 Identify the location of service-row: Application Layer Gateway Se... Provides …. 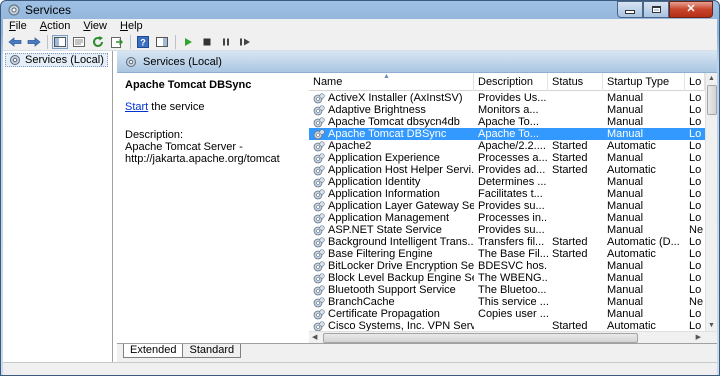
(507, 206).